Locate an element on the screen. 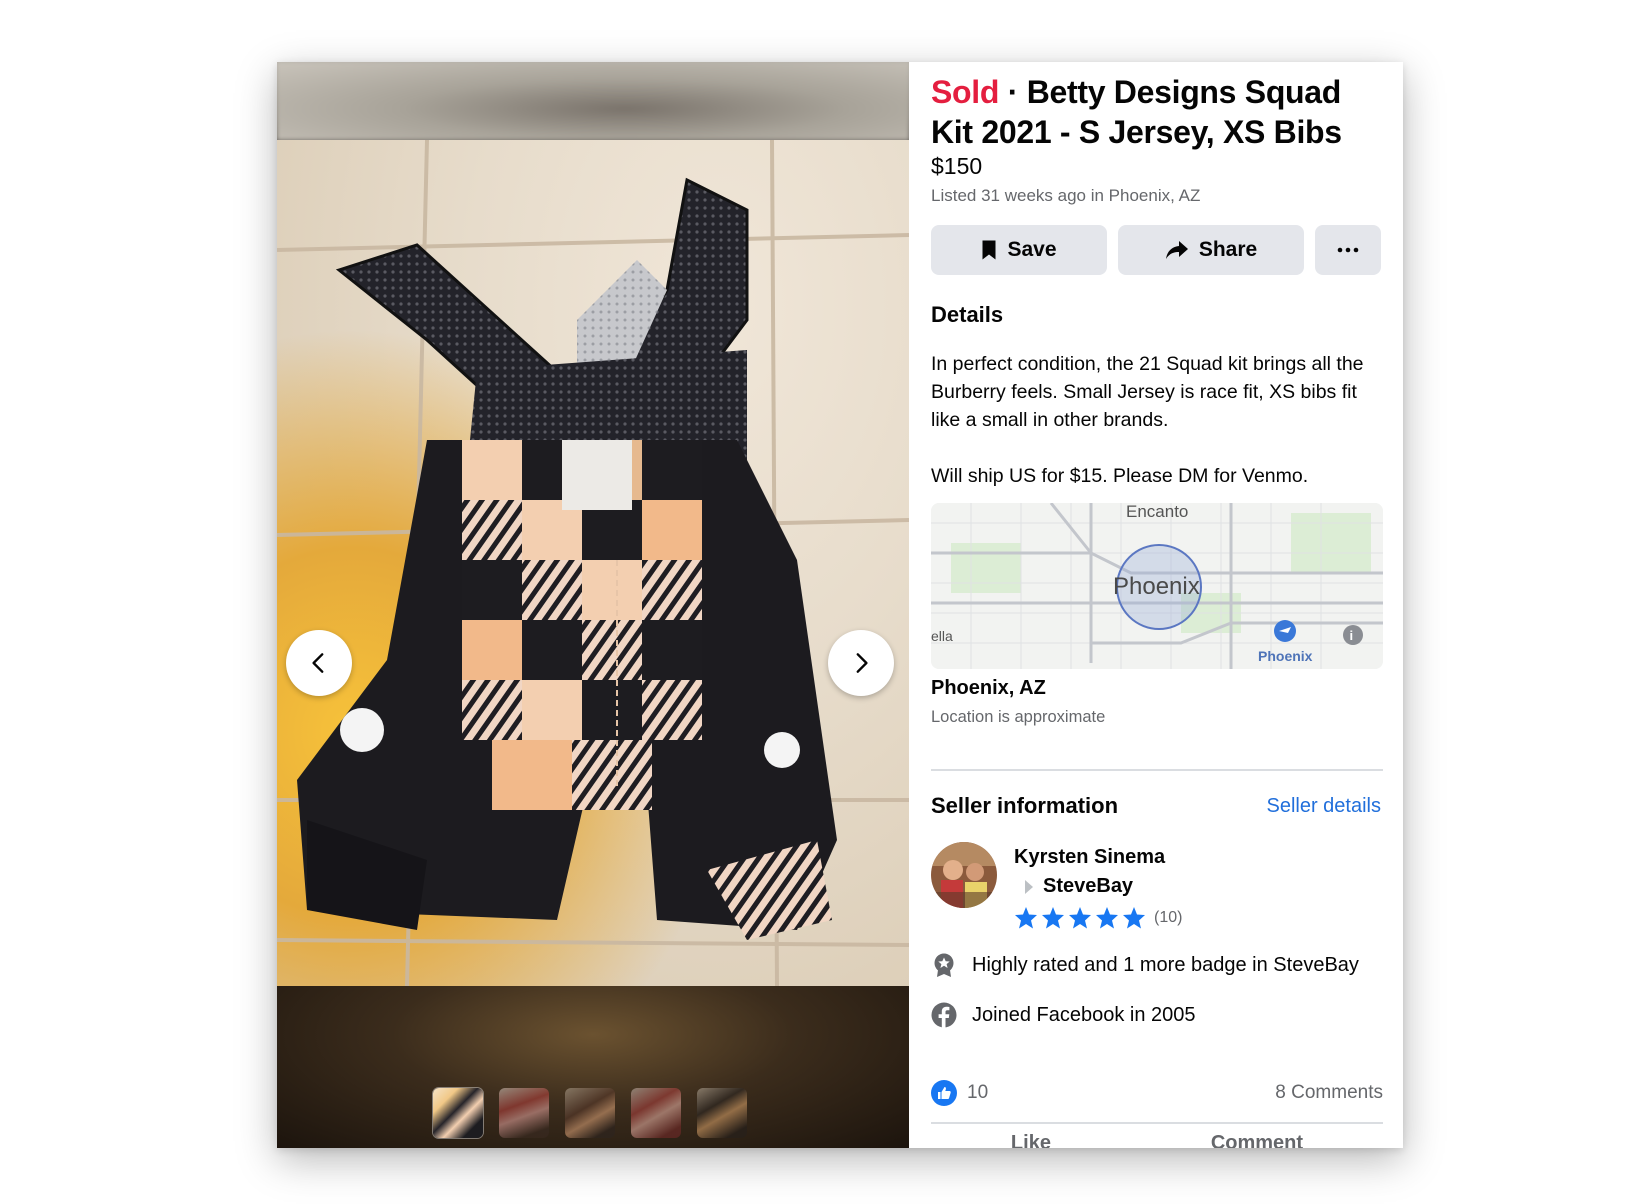  share-arrow-icon is located at coordinates (1176, 250).